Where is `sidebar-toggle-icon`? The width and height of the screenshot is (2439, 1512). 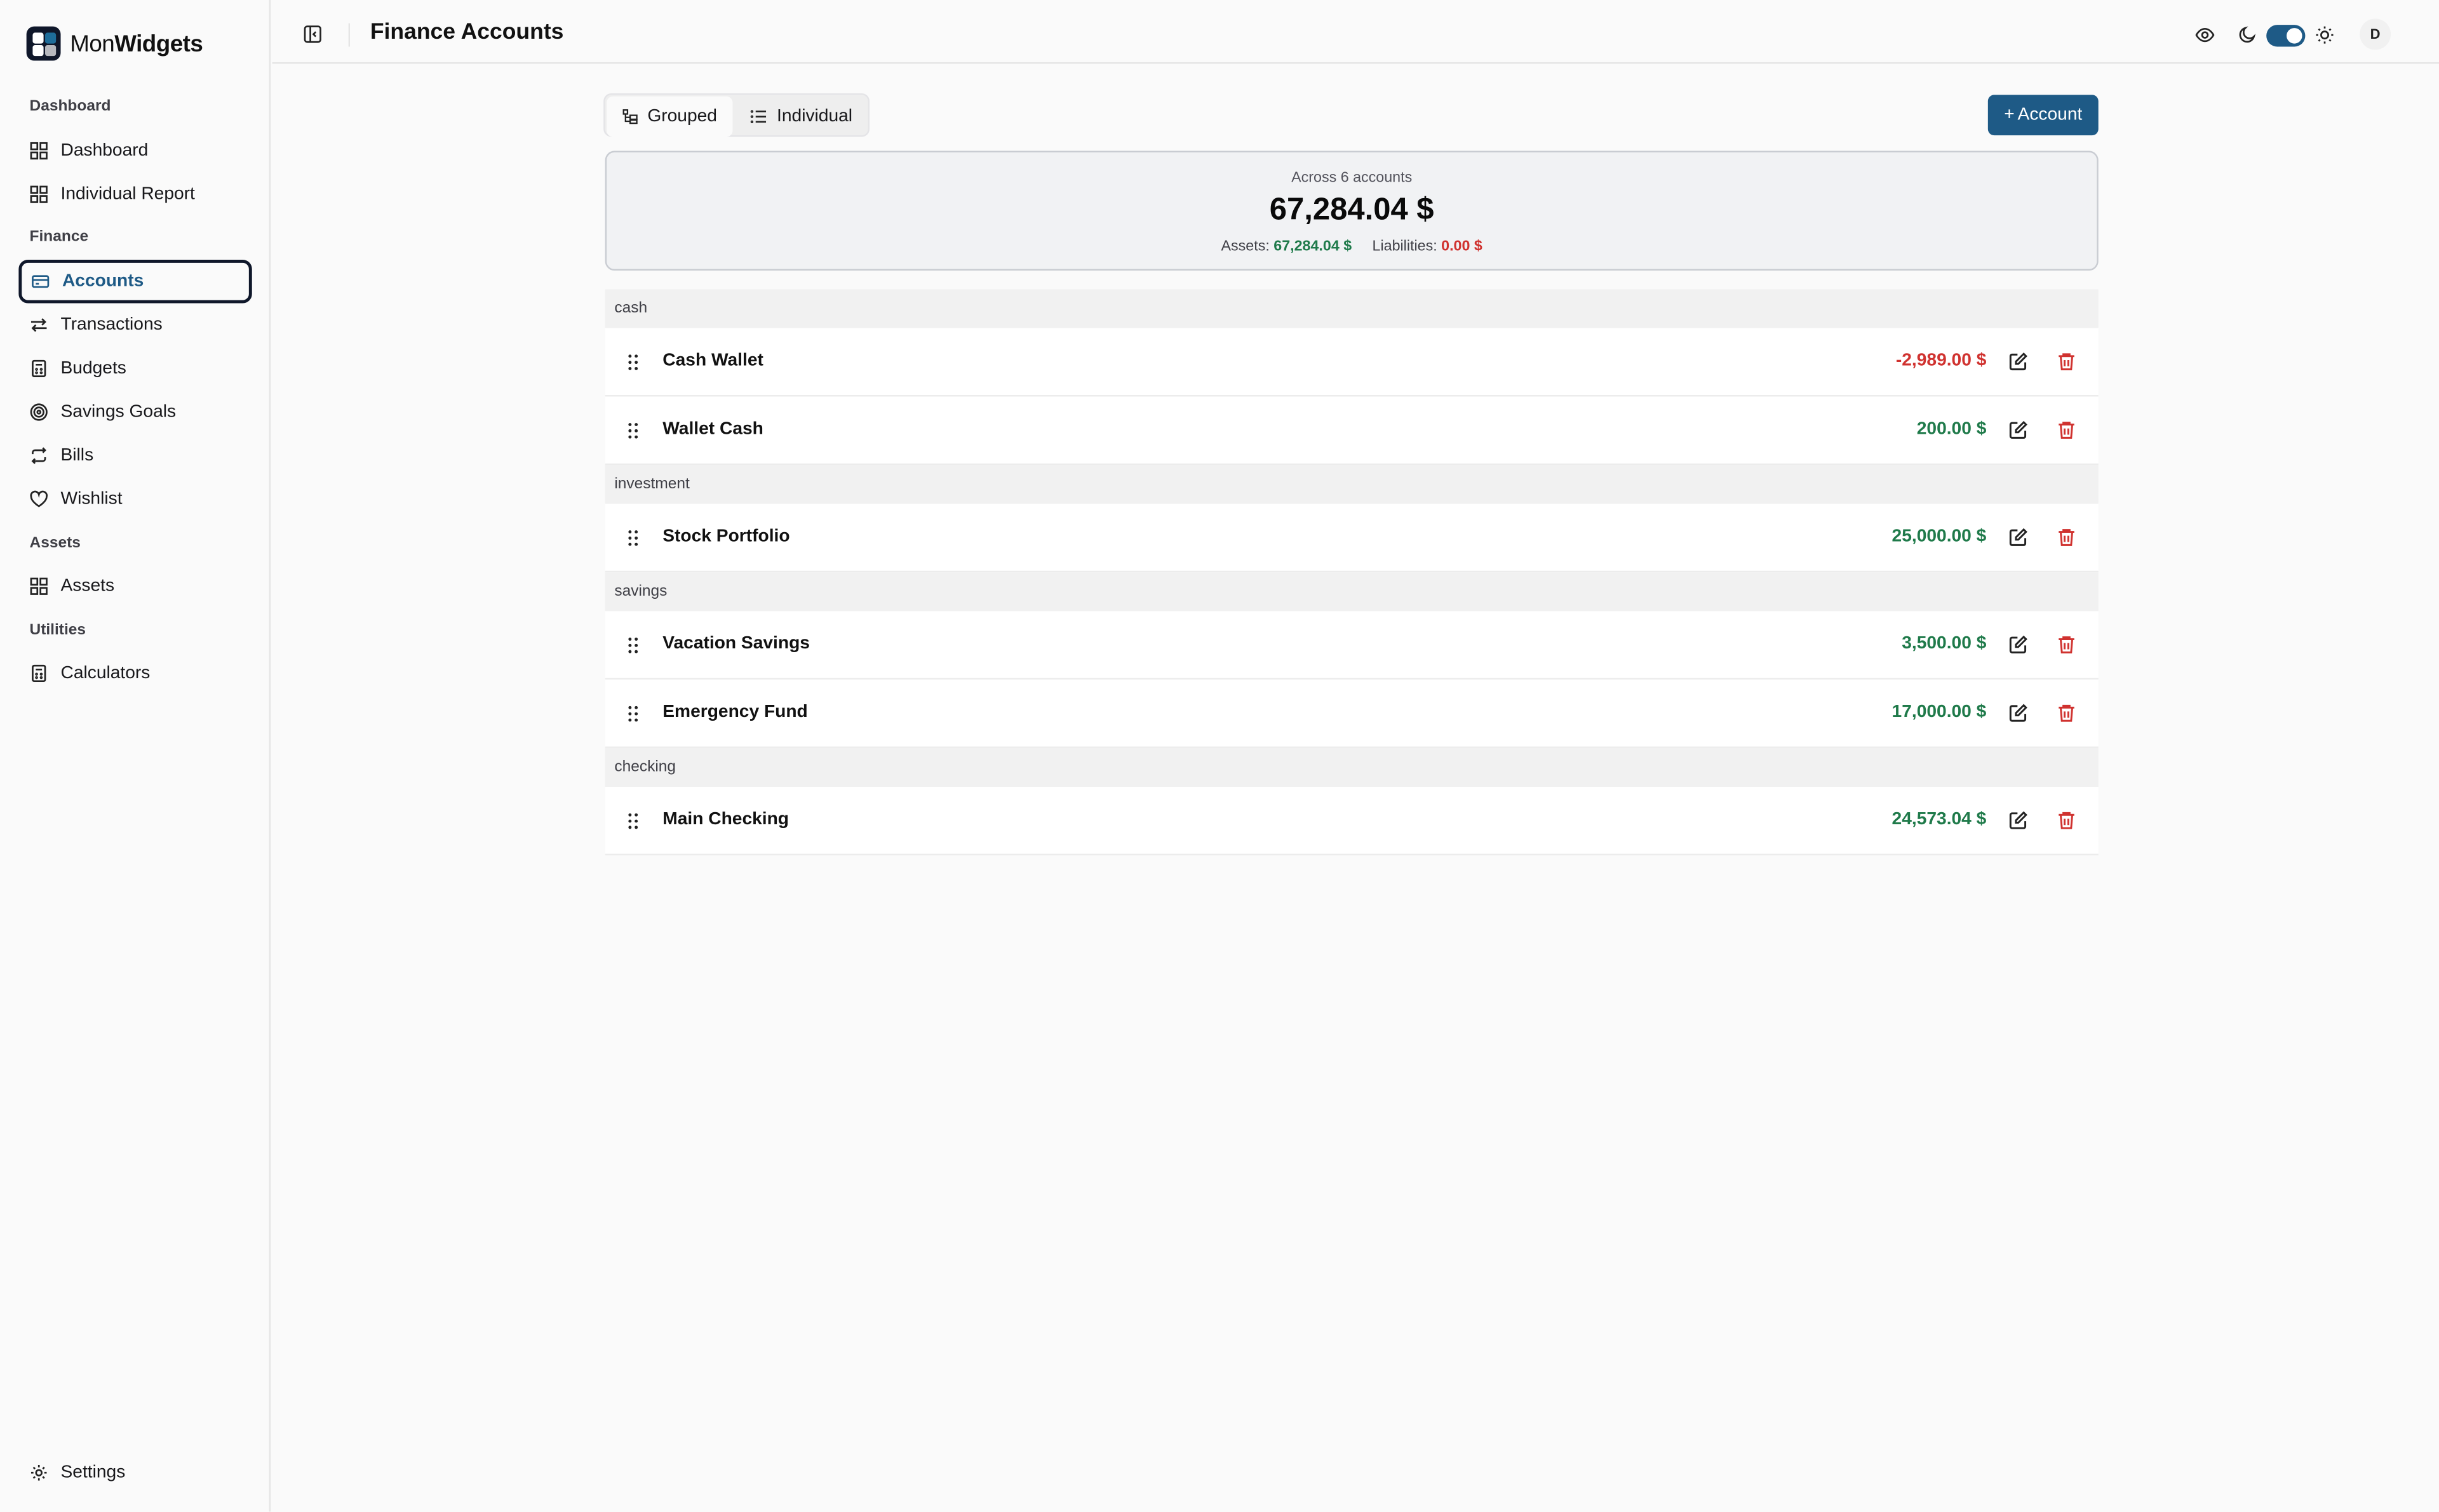 sidebar-toggle-icon is located at coordinates (313, 34).